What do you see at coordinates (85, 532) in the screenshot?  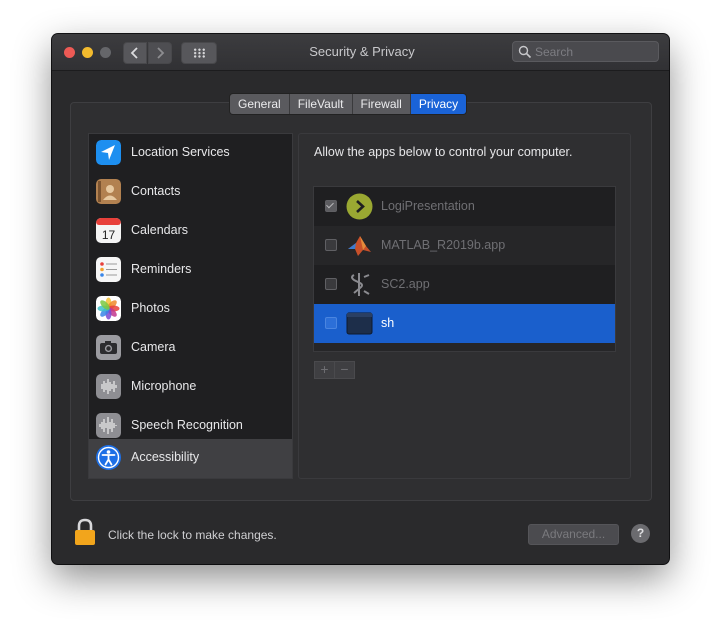 I see `lock-icon` at bounding box center [85, 532].